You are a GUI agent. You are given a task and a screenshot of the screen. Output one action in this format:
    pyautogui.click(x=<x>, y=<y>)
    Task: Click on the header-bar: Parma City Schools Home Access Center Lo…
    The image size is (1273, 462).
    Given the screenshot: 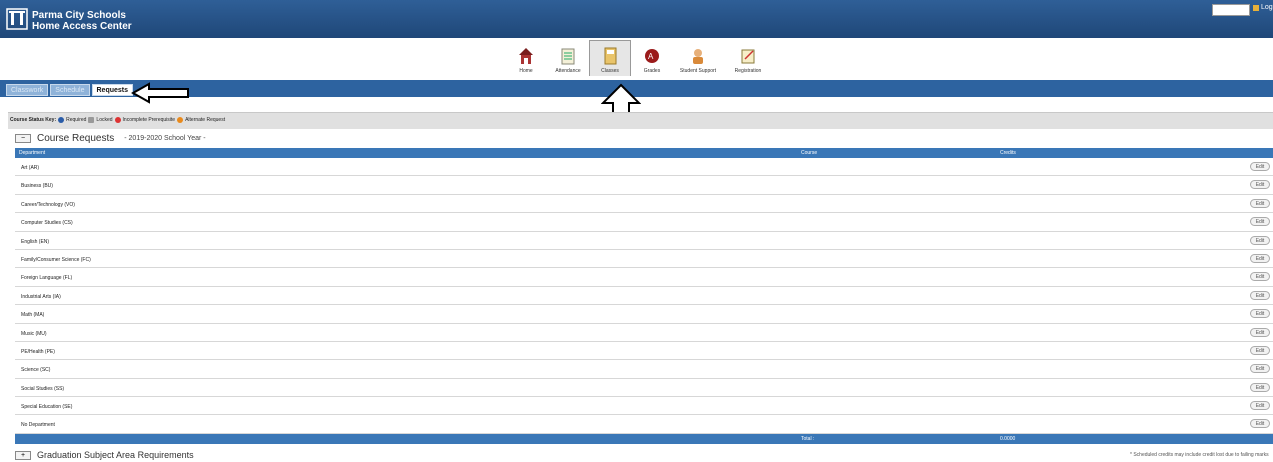 What is the action you would take?
    pyautogui.click(x=636, y=19)
    